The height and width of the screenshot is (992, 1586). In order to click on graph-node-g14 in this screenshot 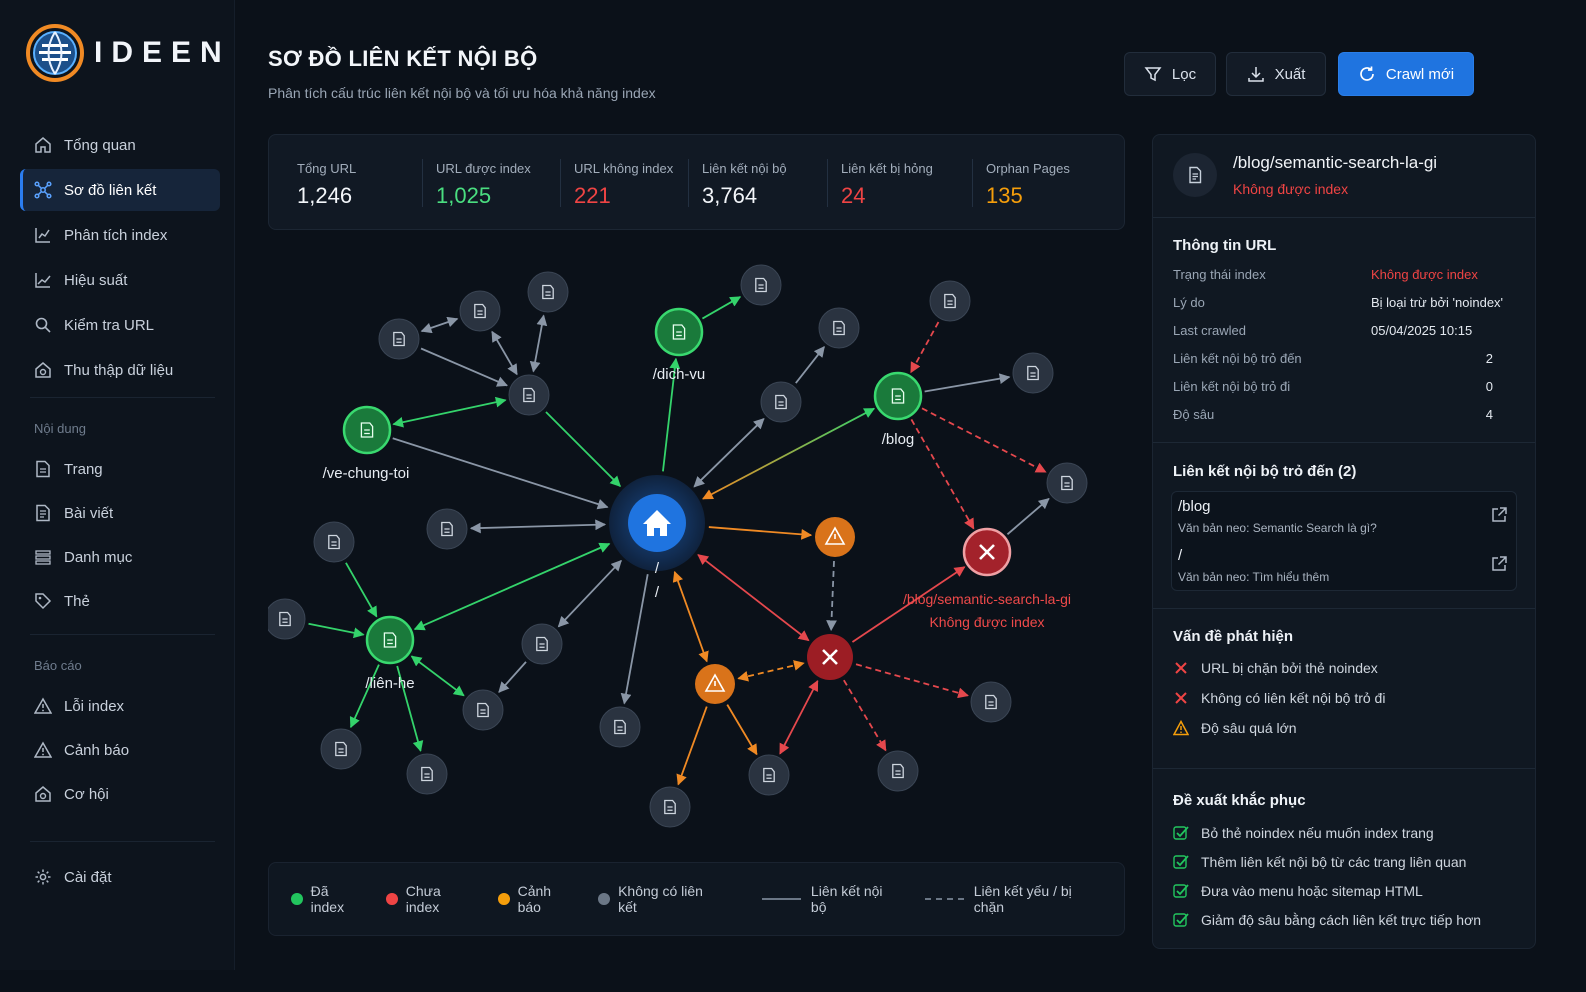, I will do `click(542, 644)`.